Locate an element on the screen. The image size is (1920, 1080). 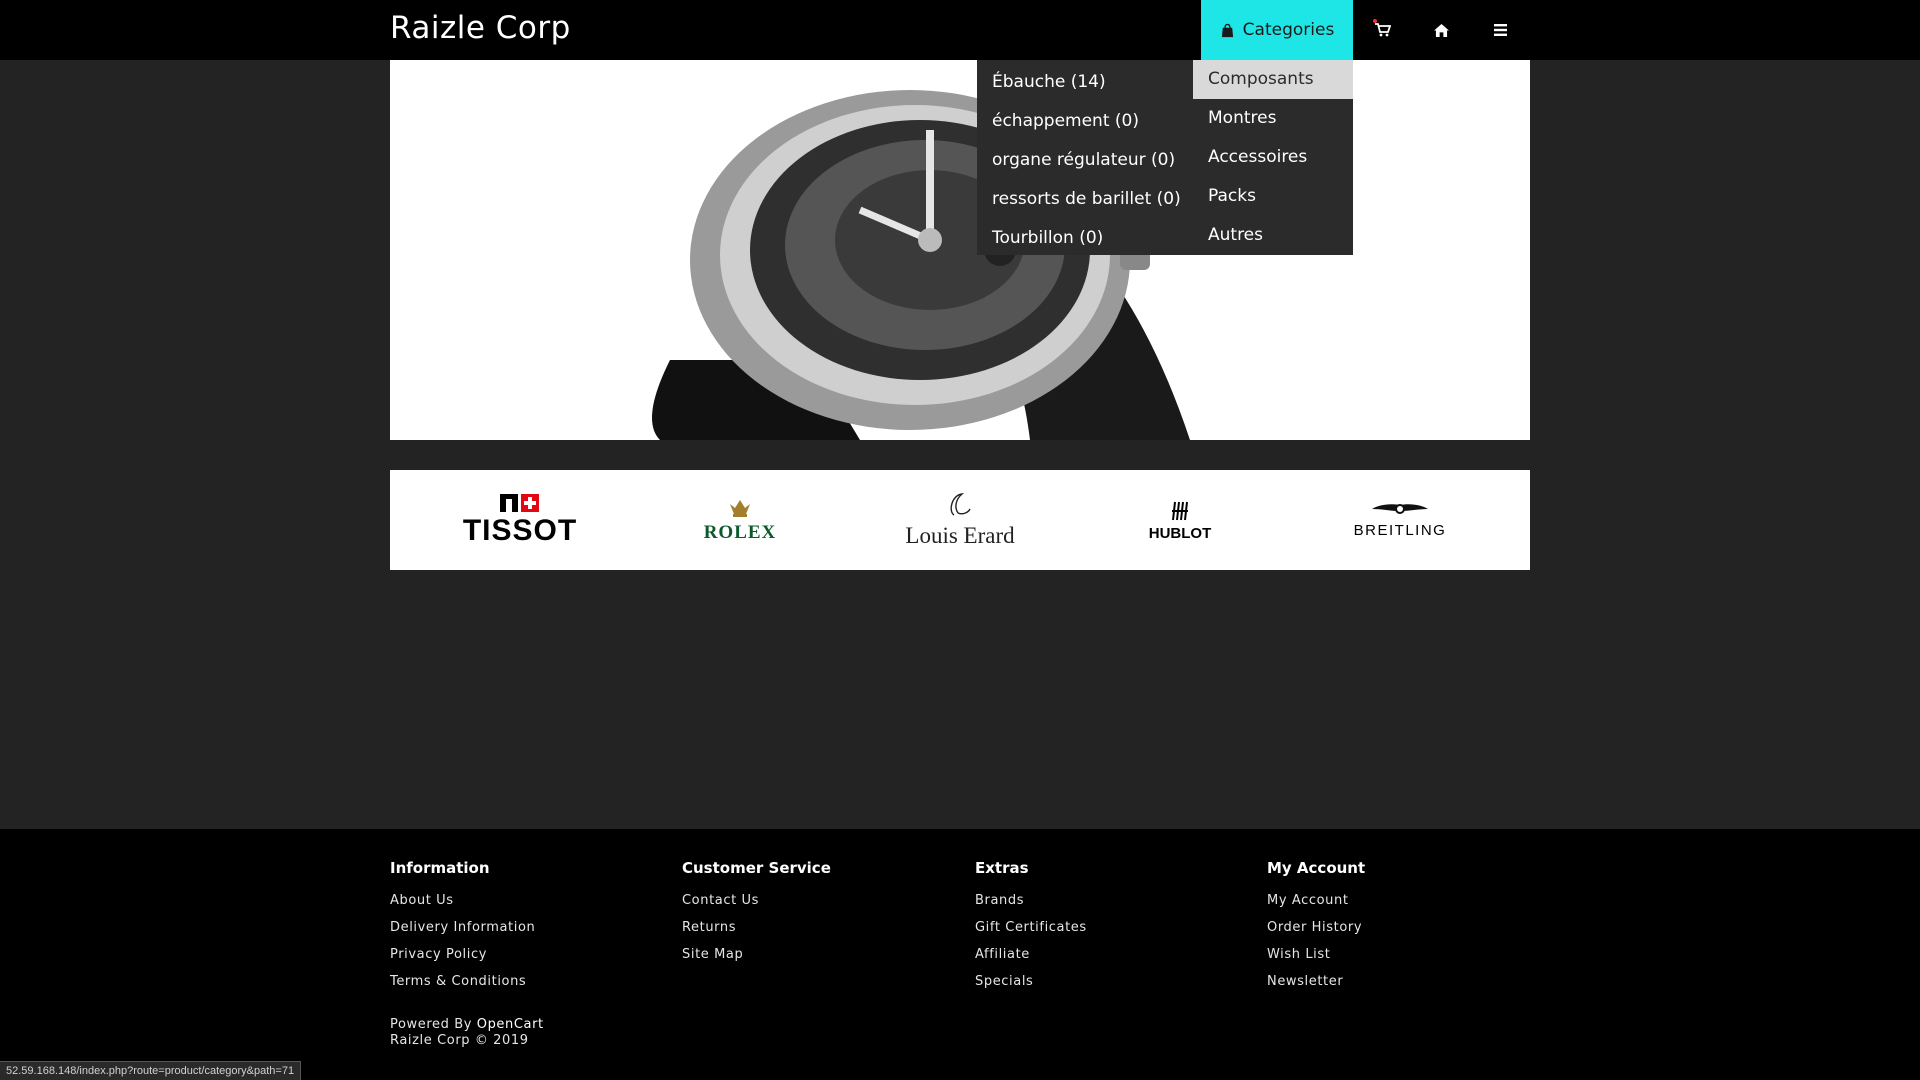
footer-powered-by: Powered By OpenCart Raizle Corp © 2019 is located at coordinates (467, 1033).